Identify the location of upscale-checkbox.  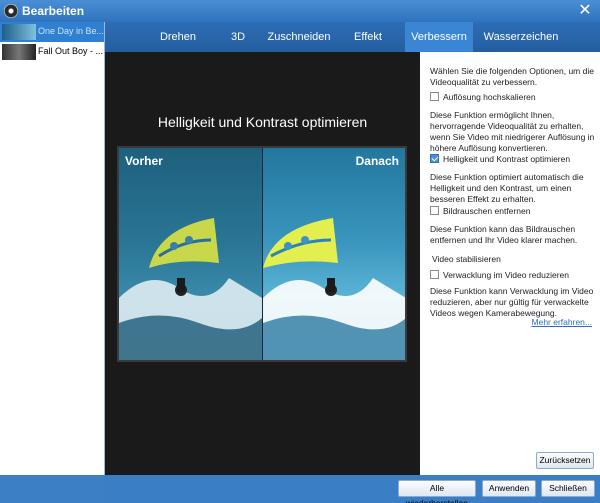
(434, 97).